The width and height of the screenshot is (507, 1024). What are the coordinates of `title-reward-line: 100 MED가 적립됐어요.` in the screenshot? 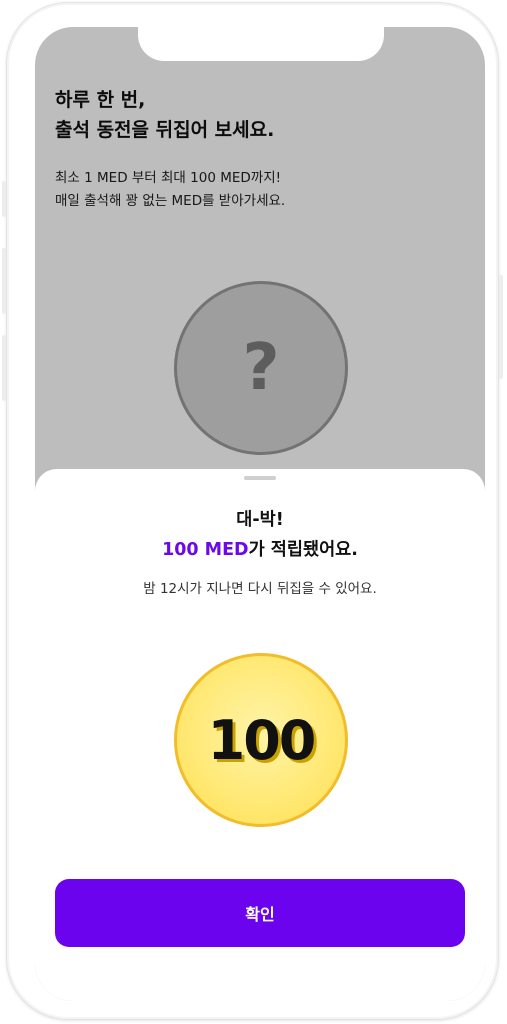 It's located at (260, 550).